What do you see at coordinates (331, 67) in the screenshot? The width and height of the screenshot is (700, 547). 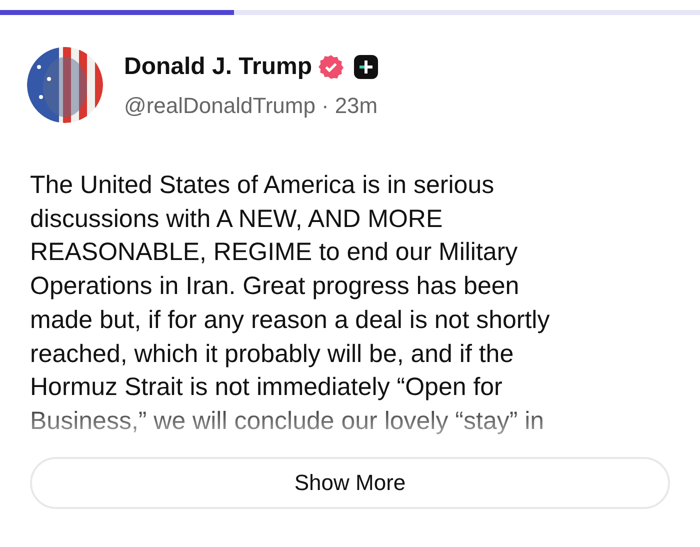 I see `verified-badge-icon` at bounding box center [331, 67].